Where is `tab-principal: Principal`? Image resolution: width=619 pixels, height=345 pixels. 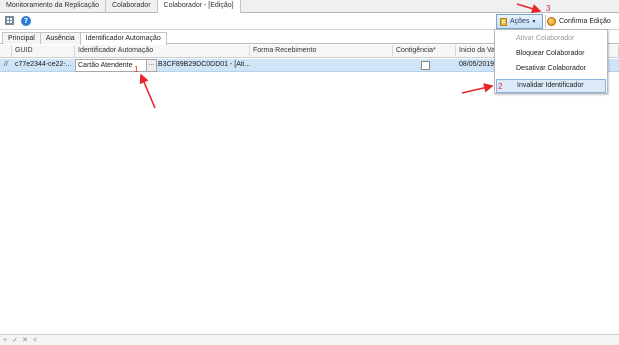 tab-principal: Principal is located at coordinates (21, 38).